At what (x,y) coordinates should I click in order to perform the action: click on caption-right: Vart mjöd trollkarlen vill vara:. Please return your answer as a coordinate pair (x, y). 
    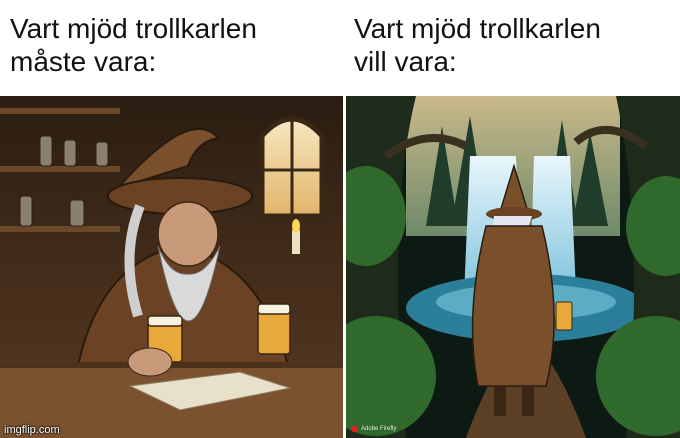
    Looking at the image, I should click on (477, 45).